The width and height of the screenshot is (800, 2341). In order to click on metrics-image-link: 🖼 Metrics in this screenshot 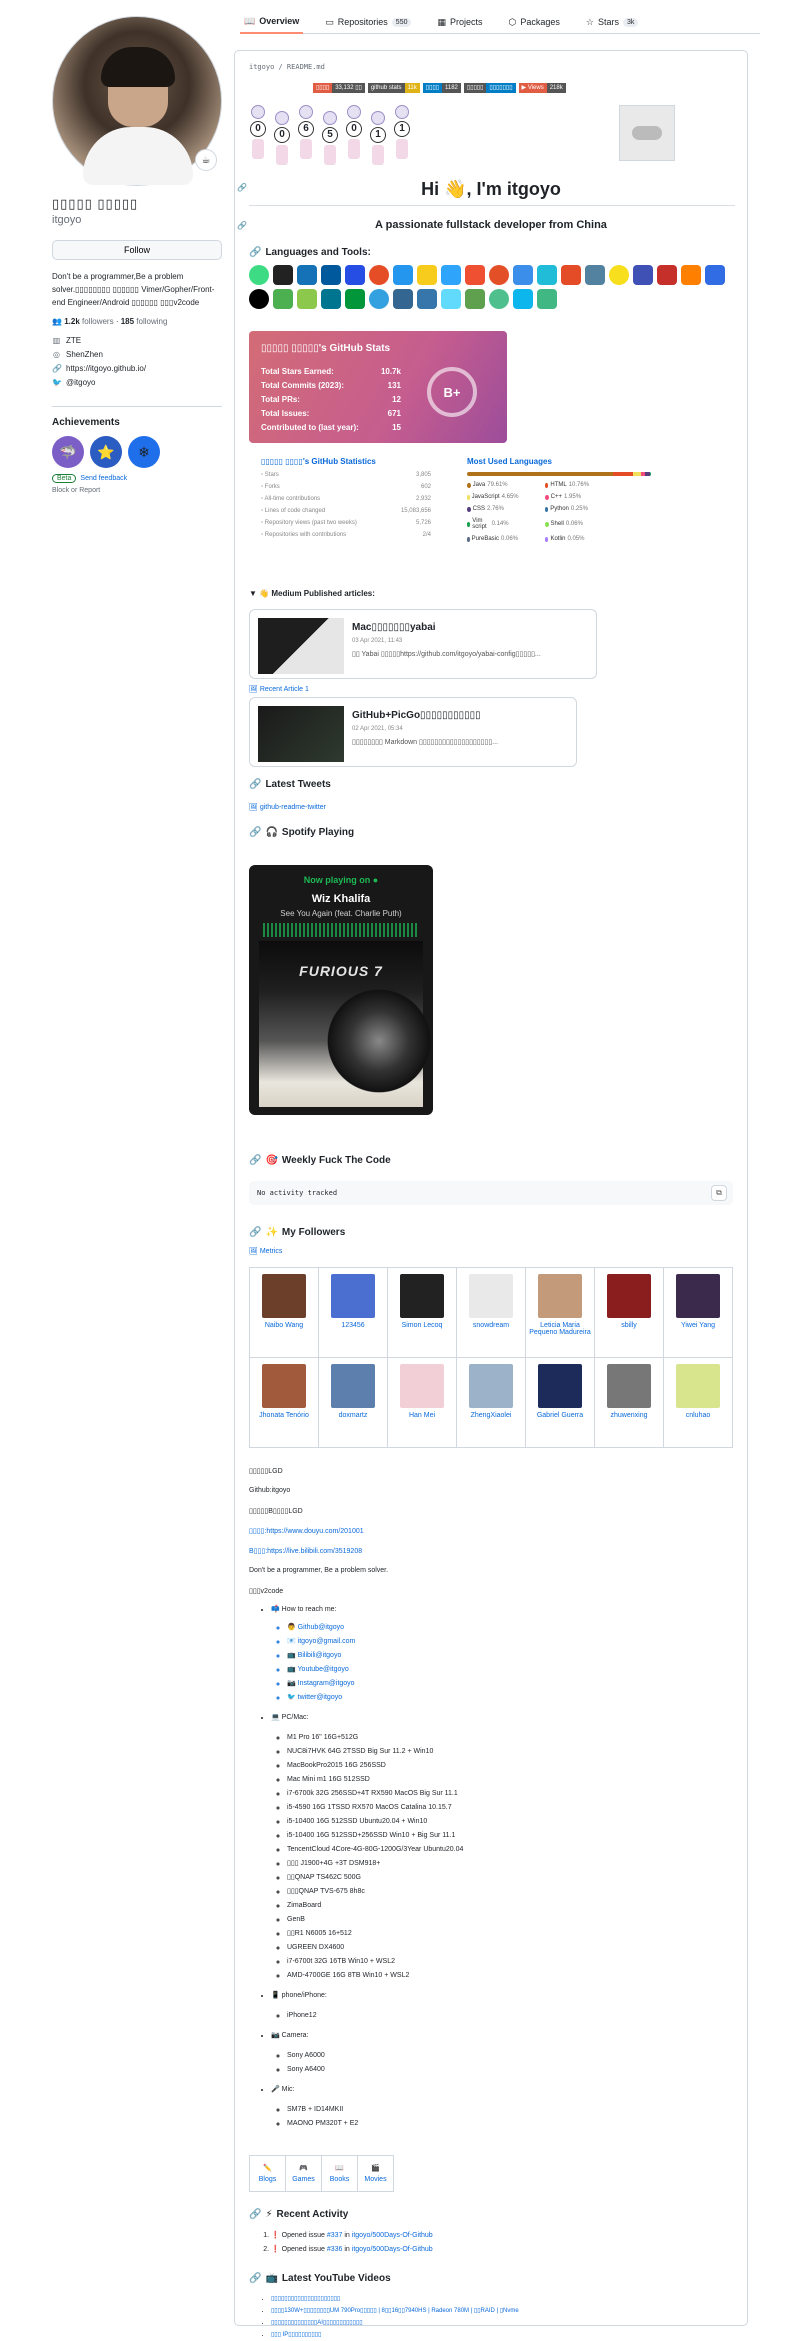, I will do `click(265, 1251)`.